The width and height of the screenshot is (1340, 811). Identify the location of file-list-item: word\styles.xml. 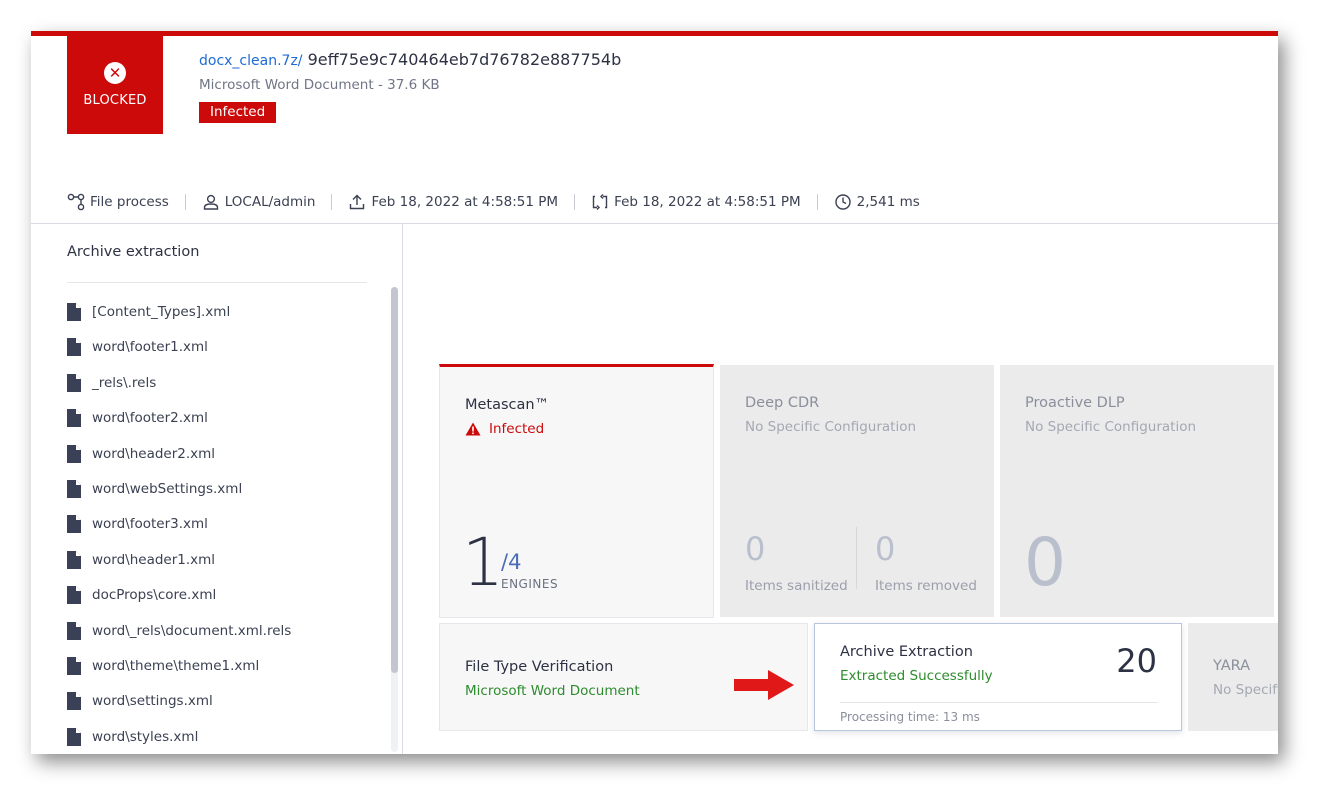
(179, 740).